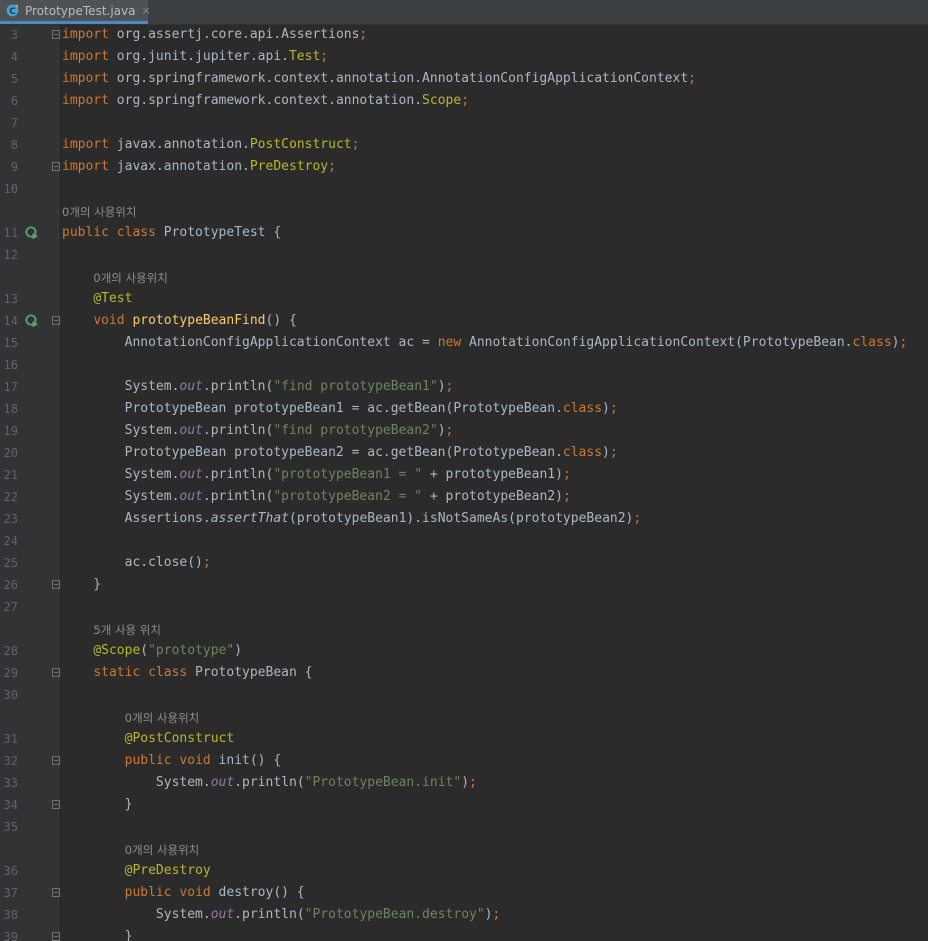 The image size is (928, 941). What do you see at coordinates (246, 760) in the screenshot?
I see `code-token: init() {` at bounding box center [246, 760].